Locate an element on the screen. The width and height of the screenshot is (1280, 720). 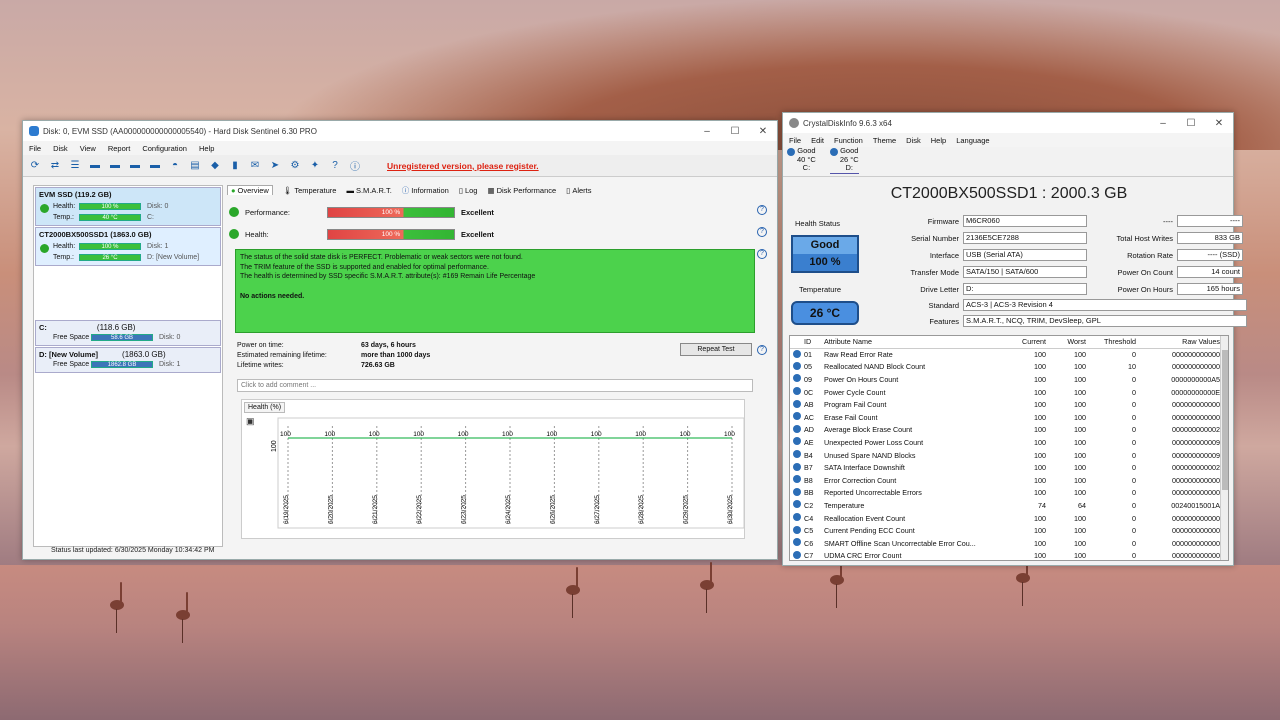
smart-raw: 000000000009 is located at coordinates (1196, 455).